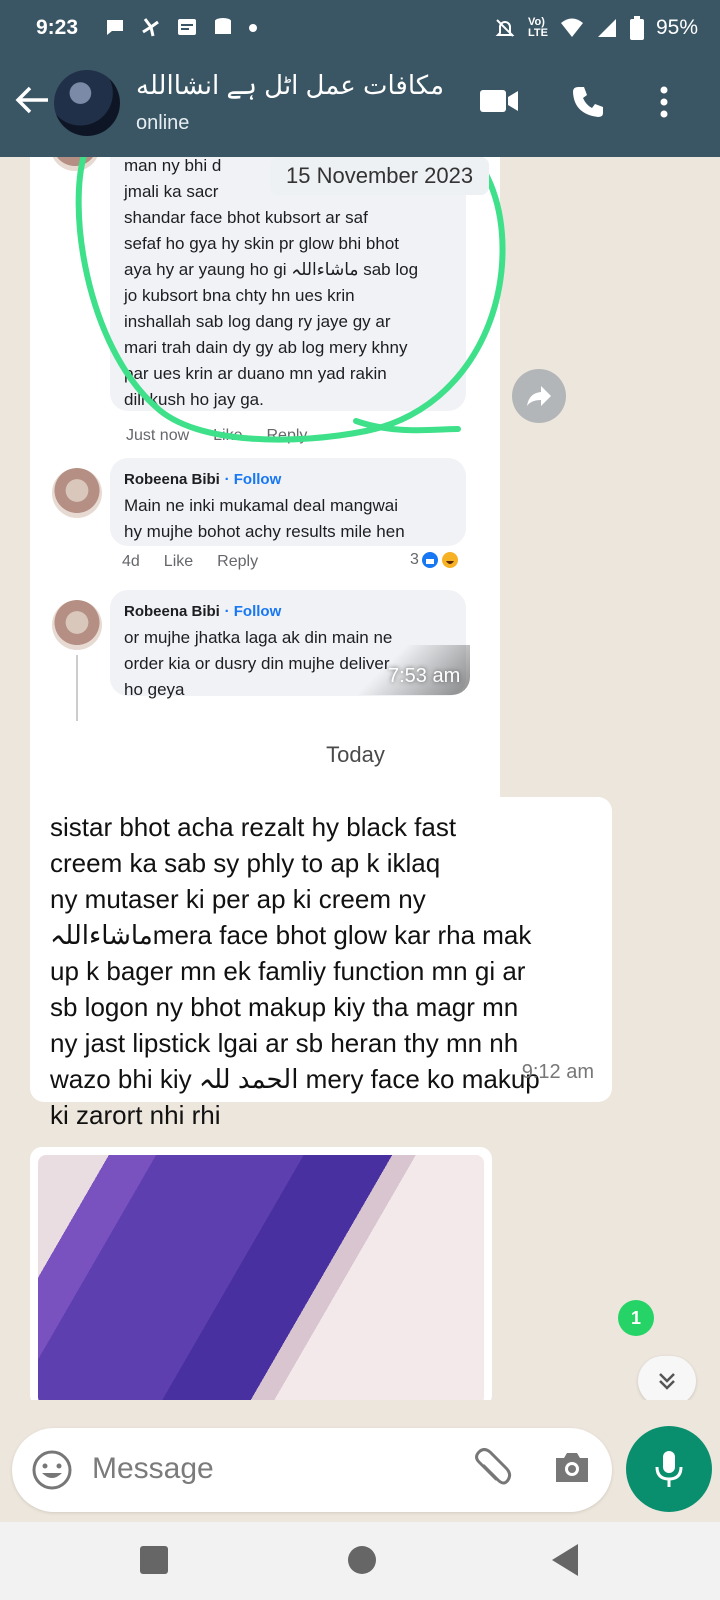 The height and width of the screenshot is (1600, 720). I want to click on reactions: 3, so click(434, 560).